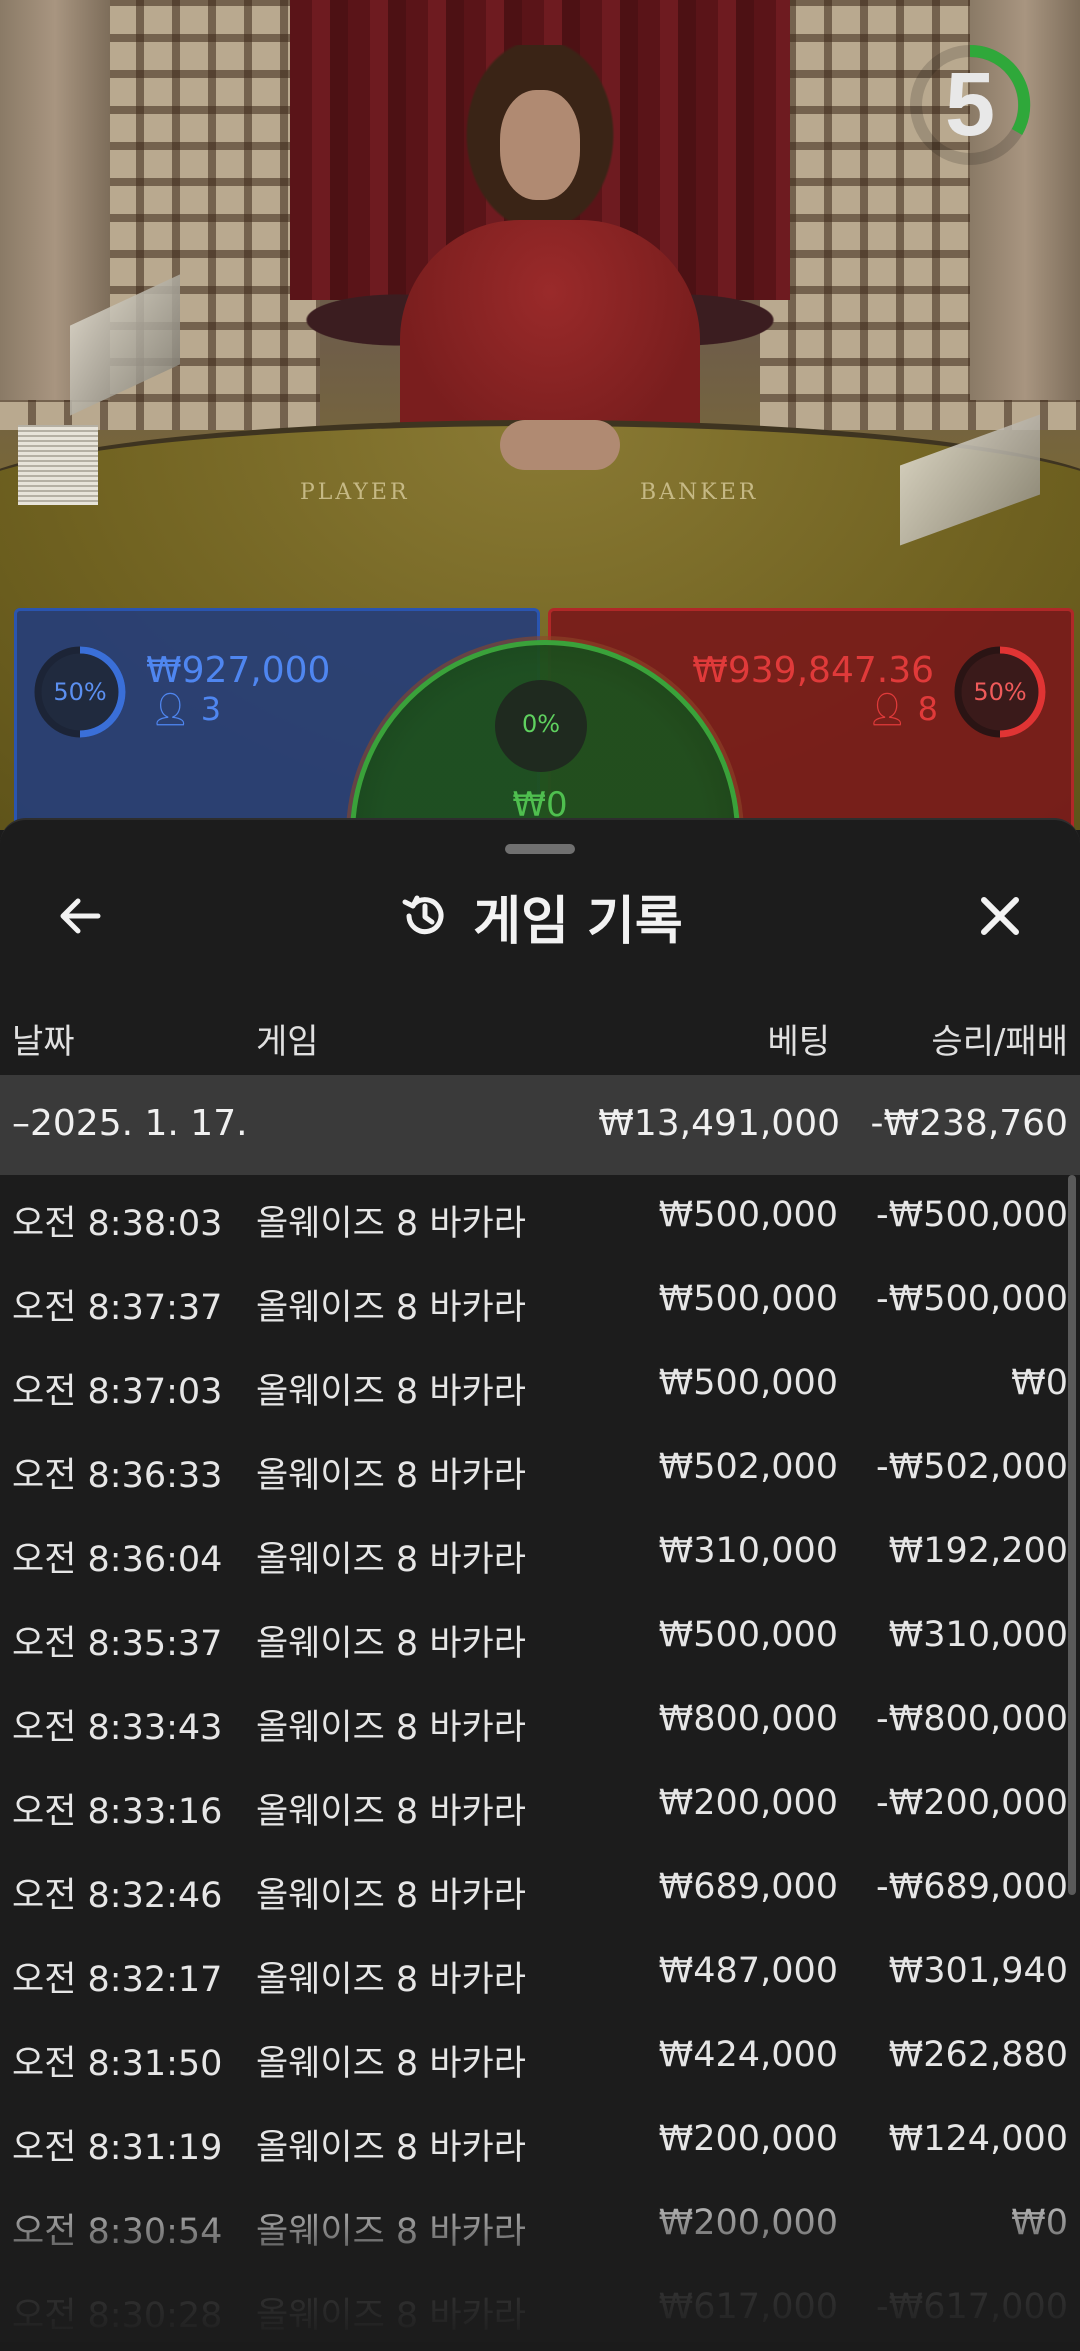 The width and height of the screenshot is (1080, 2351). I want to click on banker-total-amount: ₩939,847.36, so click(813, 670).